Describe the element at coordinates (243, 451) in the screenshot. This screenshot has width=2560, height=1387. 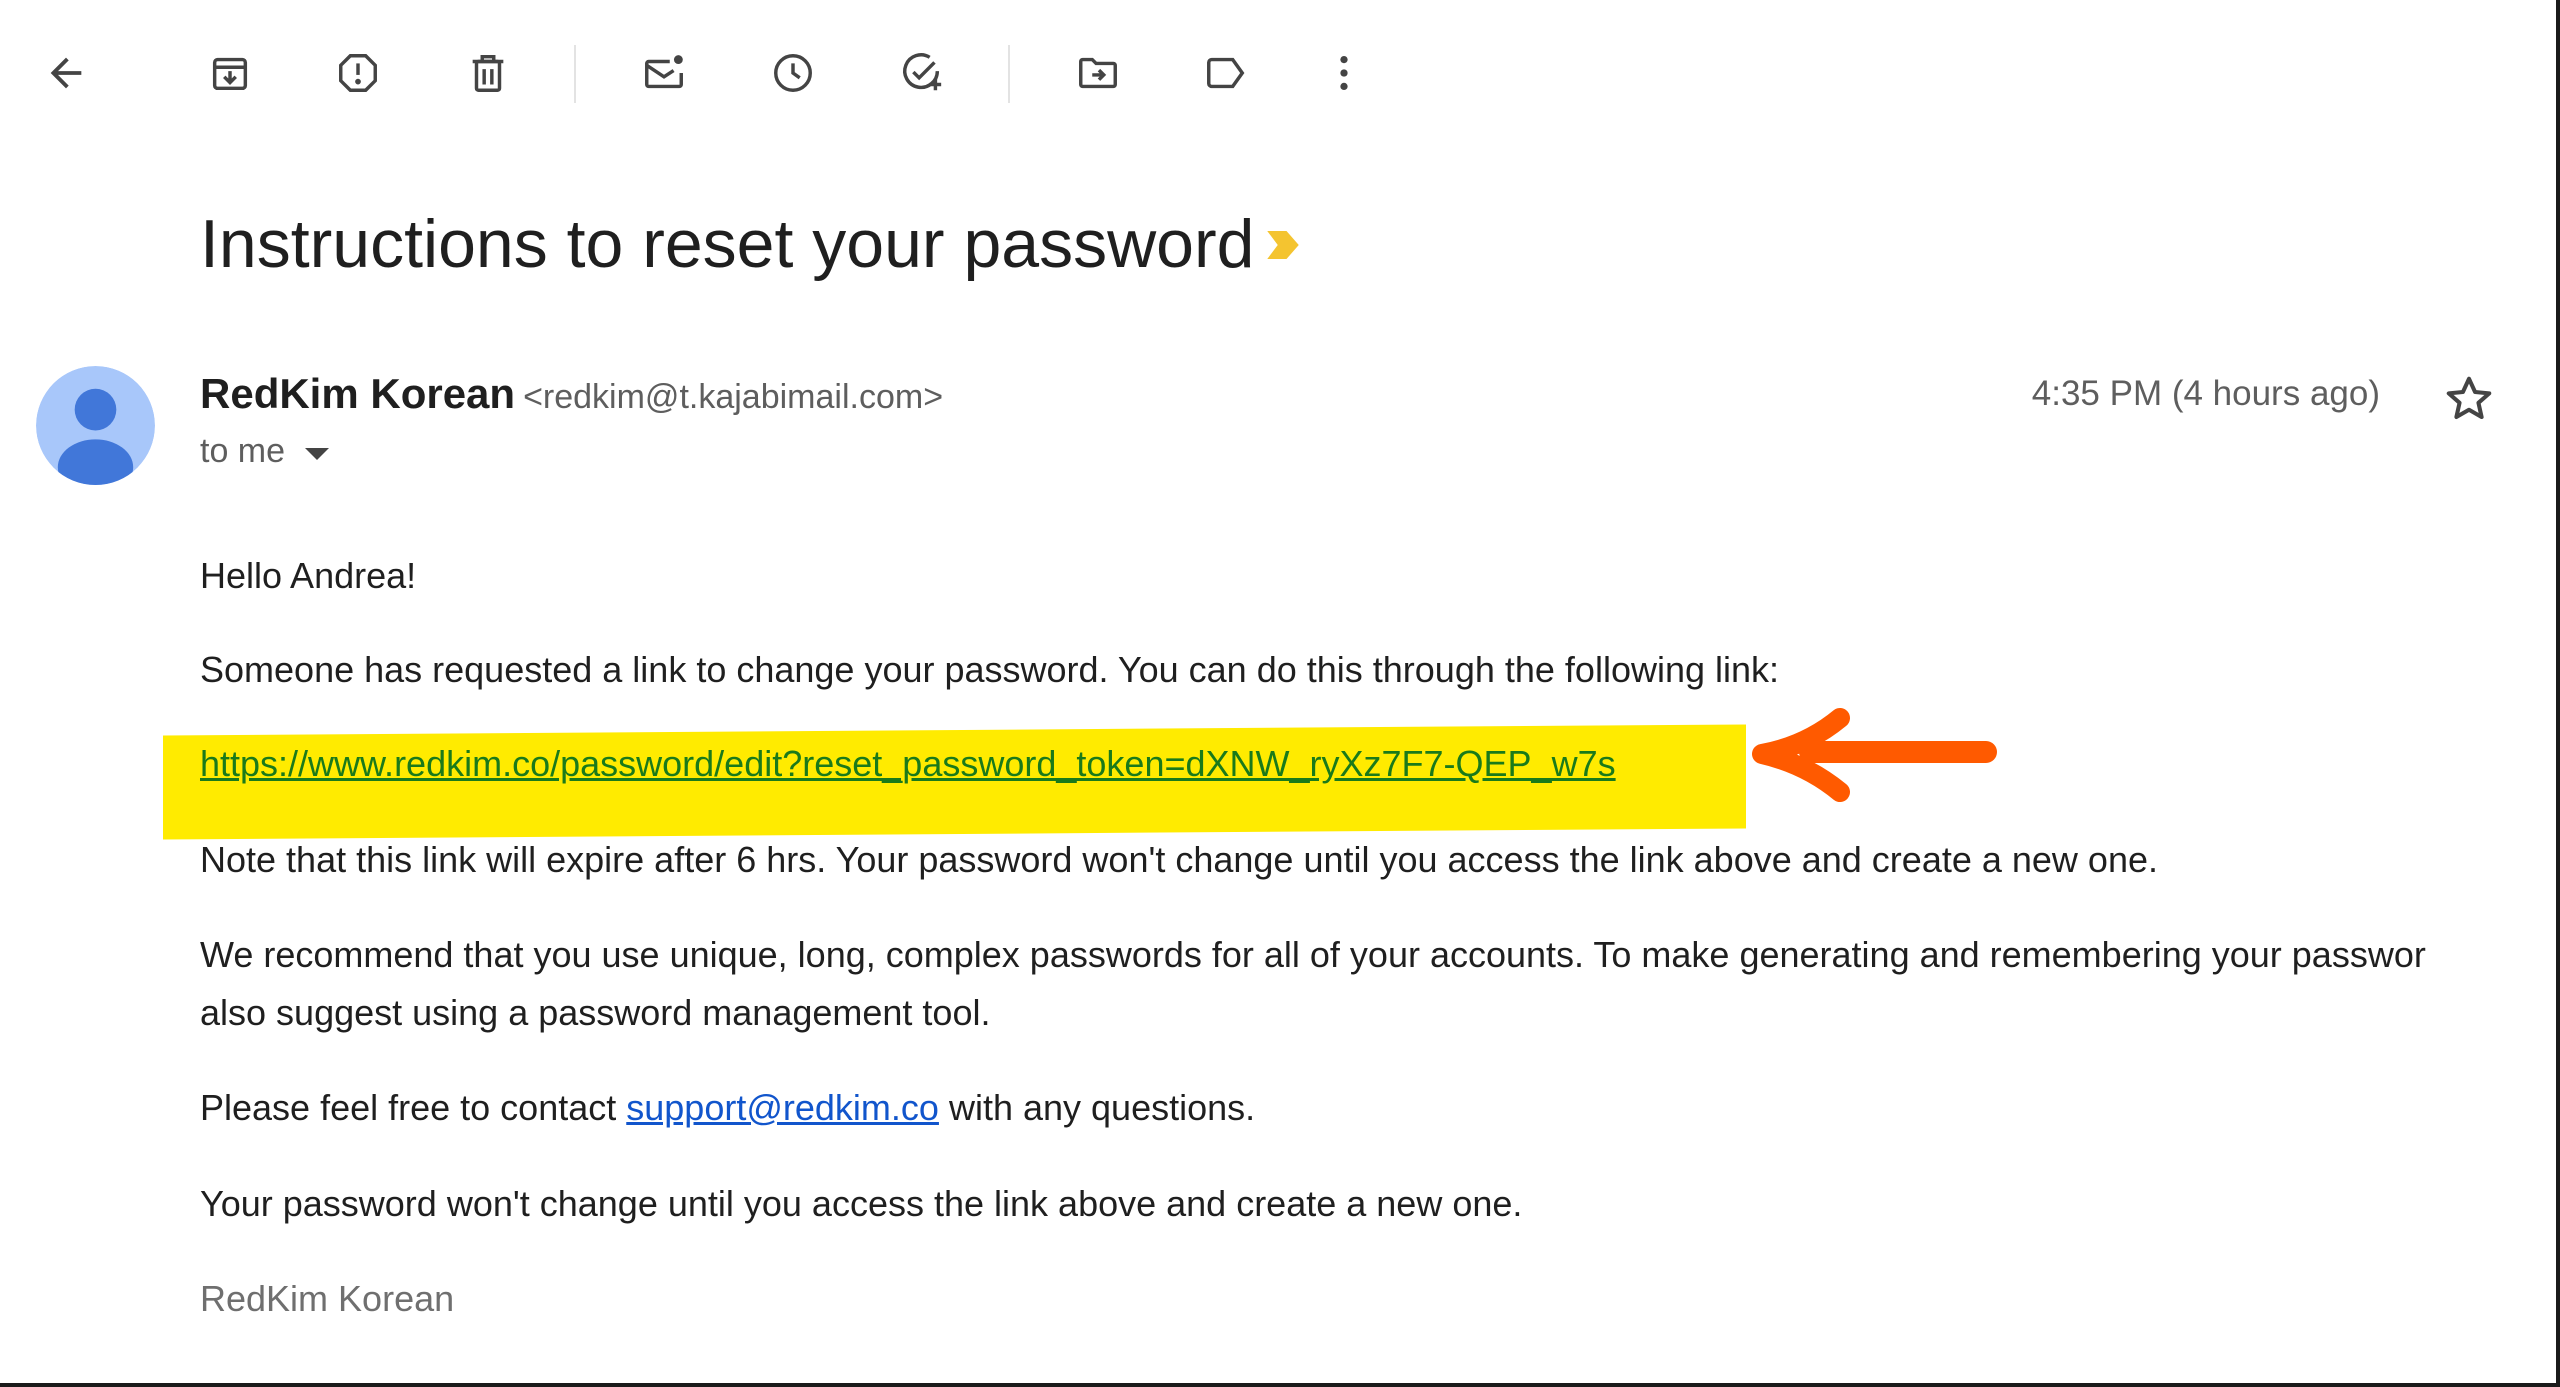
I see `recipient-label: to me` at that location.